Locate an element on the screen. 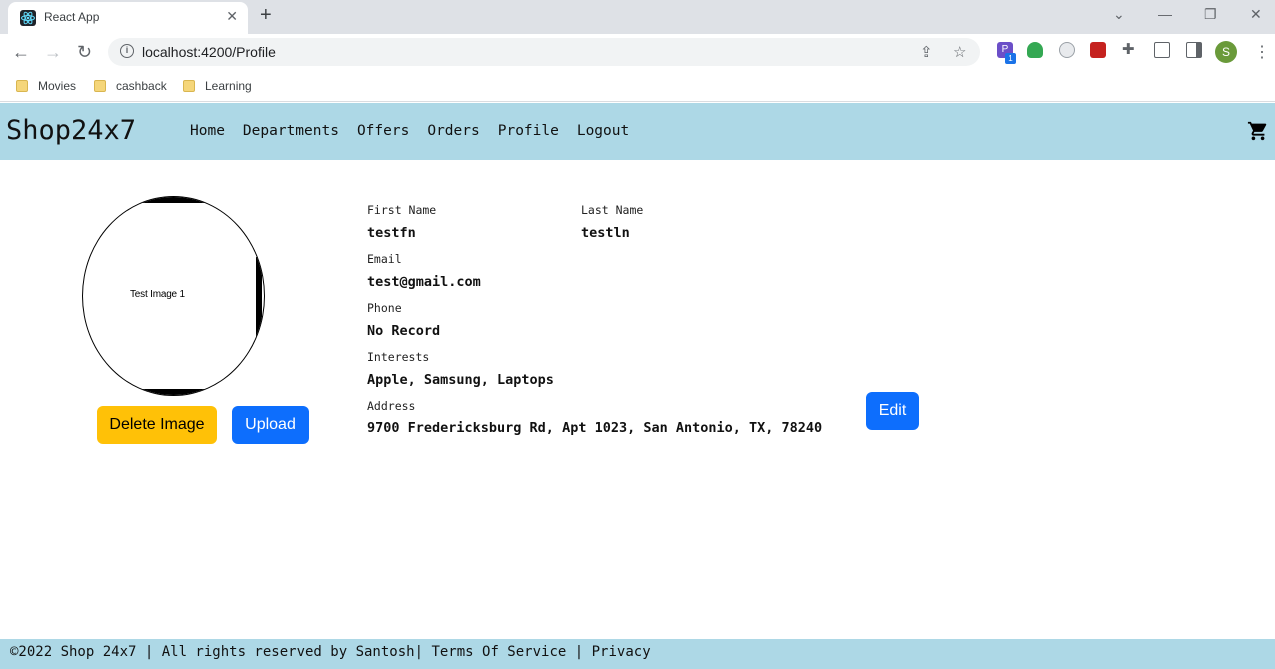 The height and width of the screenshot is (669, 1275). minimize-icon: — is located at coordinates (1165, 14).